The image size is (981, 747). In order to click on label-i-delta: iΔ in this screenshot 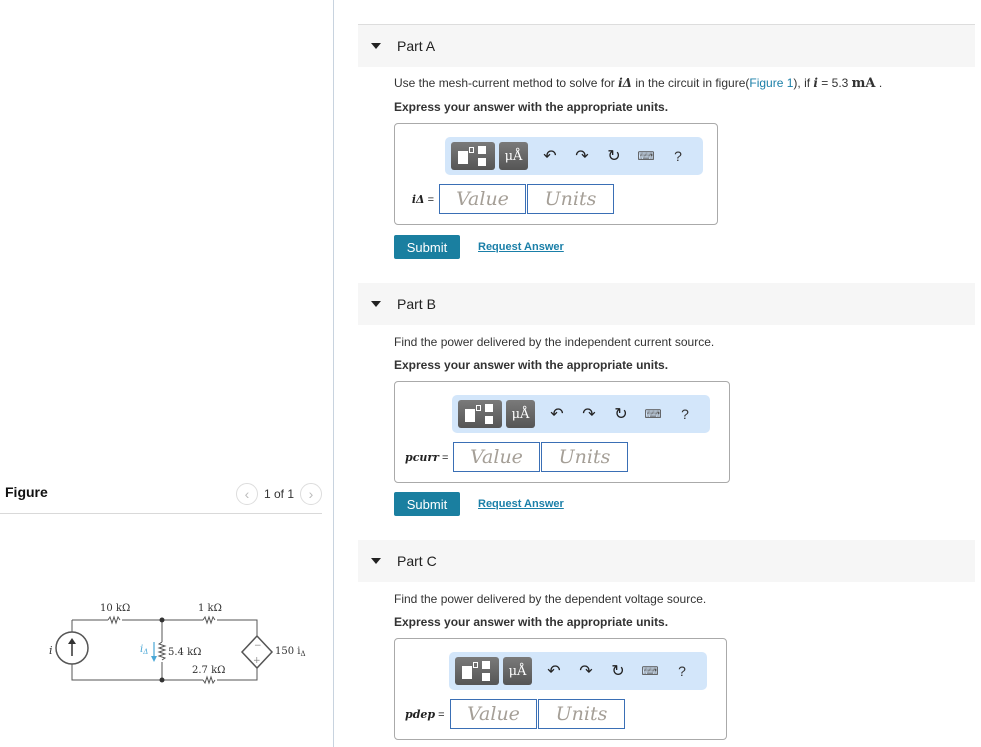, I will do `click(144, 650)`.